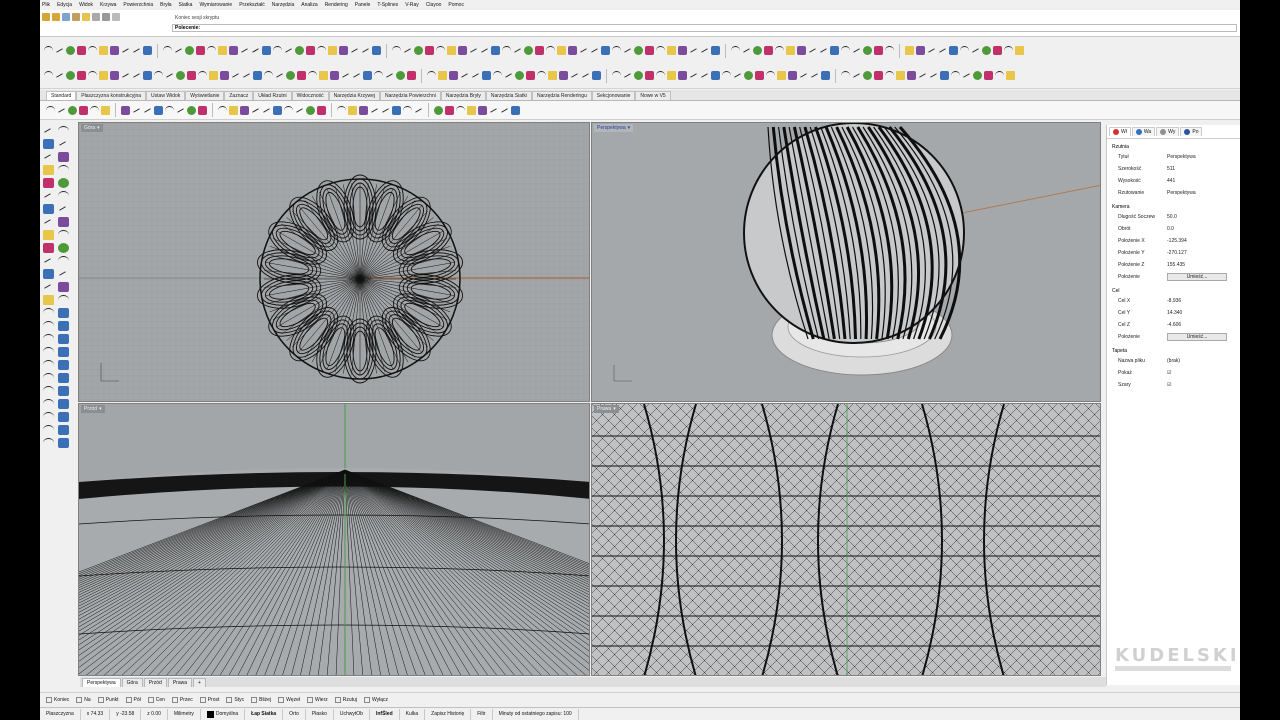 Image resolution: width=1280 pixels, height=720 pixels. I want to click on status-layer: Domyślna, so click(223, 714).